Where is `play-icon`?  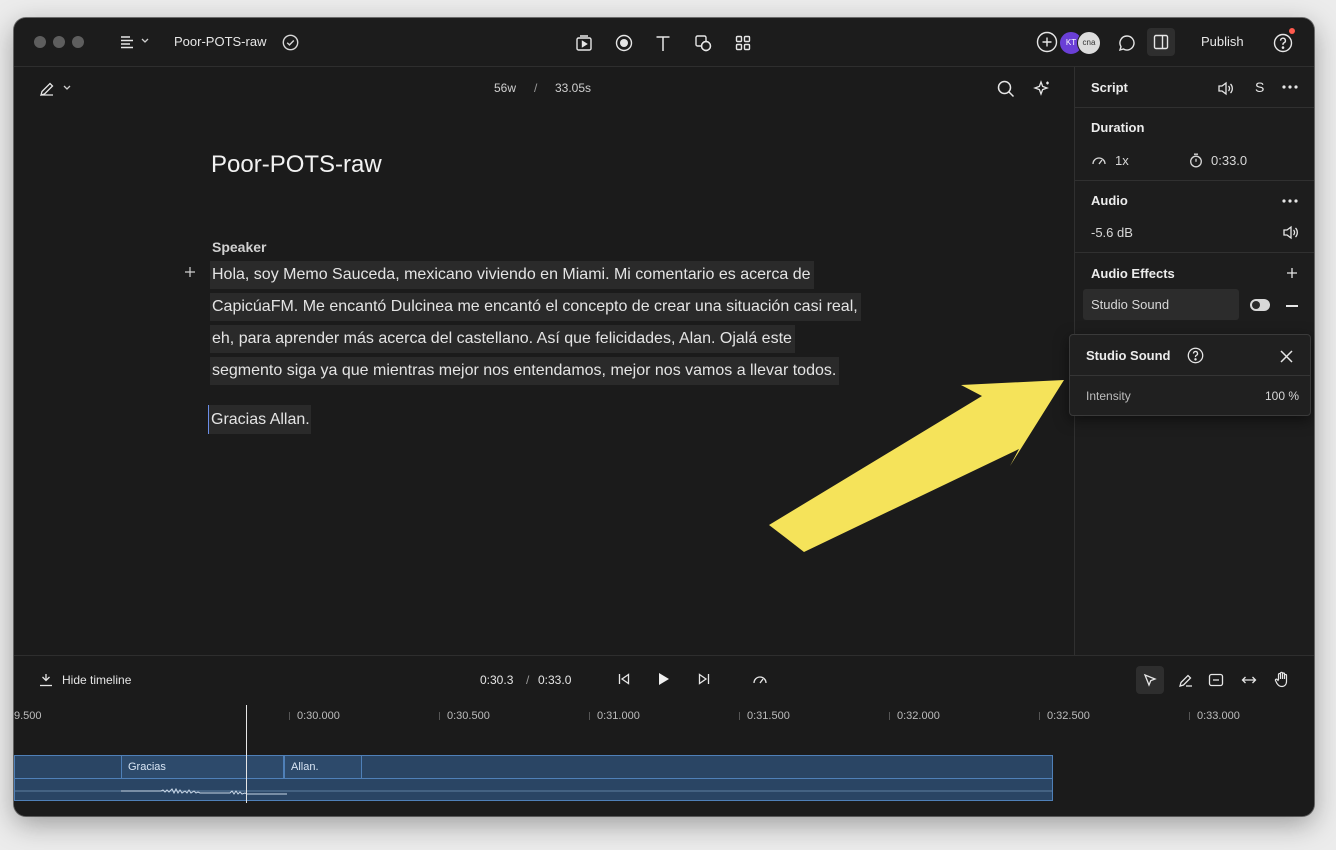 play-icon is located at coordinates (664, 679).